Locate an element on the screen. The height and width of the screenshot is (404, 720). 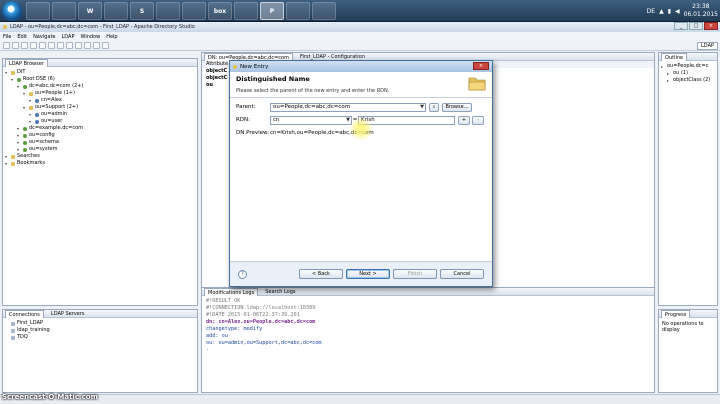
outline-item: ▸ objectClass (2) is located at coordinates (688, 80).